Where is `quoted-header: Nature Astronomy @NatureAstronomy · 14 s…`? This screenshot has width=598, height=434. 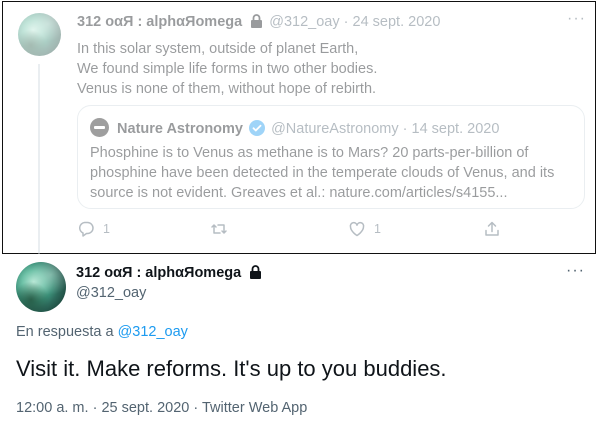 quoted-header: Nature Astronomy @NatureAstronomy · 14 s… is located at coordinates (294, 127).